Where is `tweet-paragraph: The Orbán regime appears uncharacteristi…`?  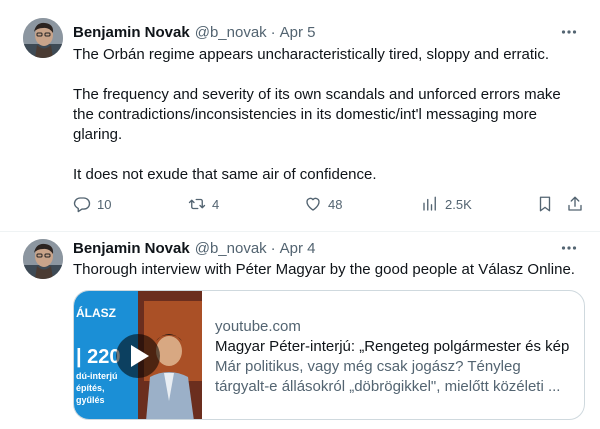 tweet-paragraph: The Orbán regime appears uncharacteristi… is located at coordinates (311, 54).